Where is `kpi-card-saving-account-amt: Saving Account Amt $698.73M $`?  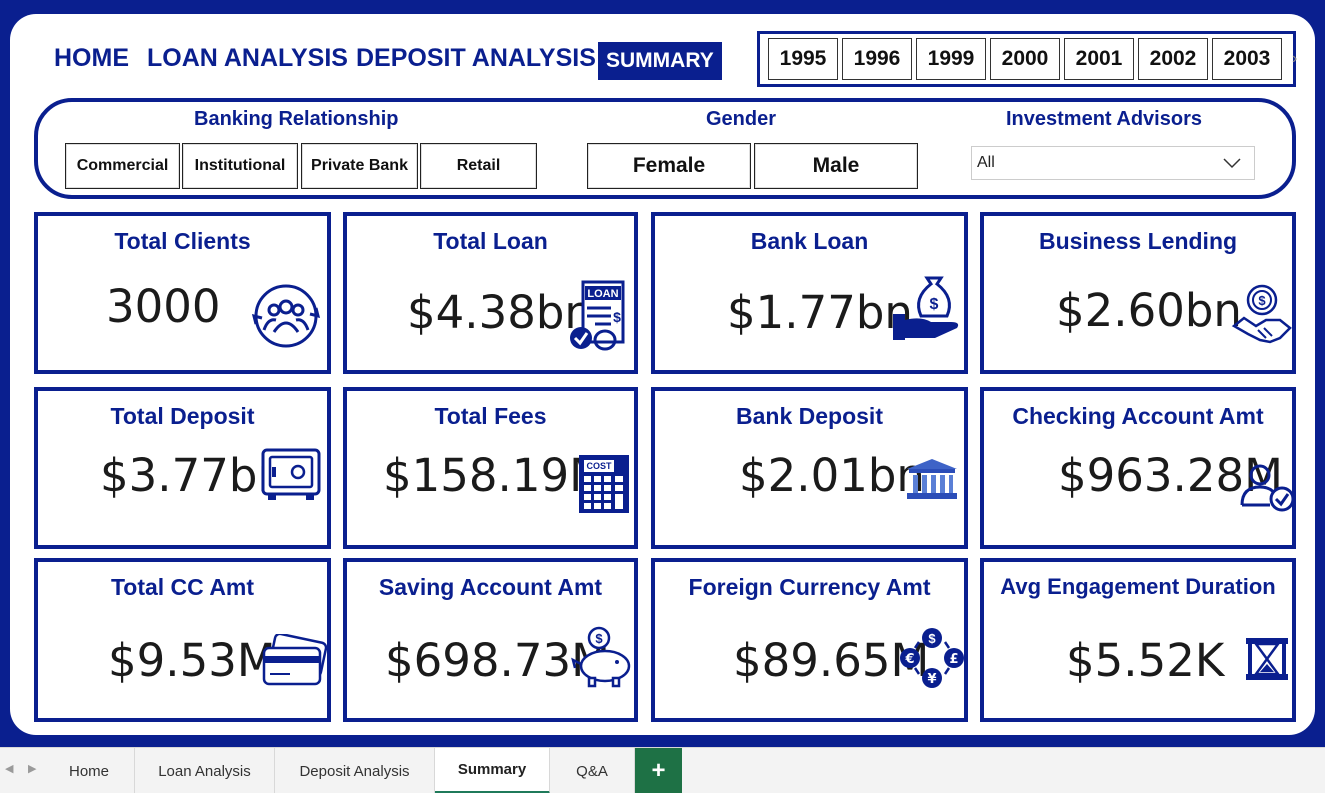
kpi-card-saving-account-amt: Saving Account Amt $698.73M $ is located at coordinates (490, 640).